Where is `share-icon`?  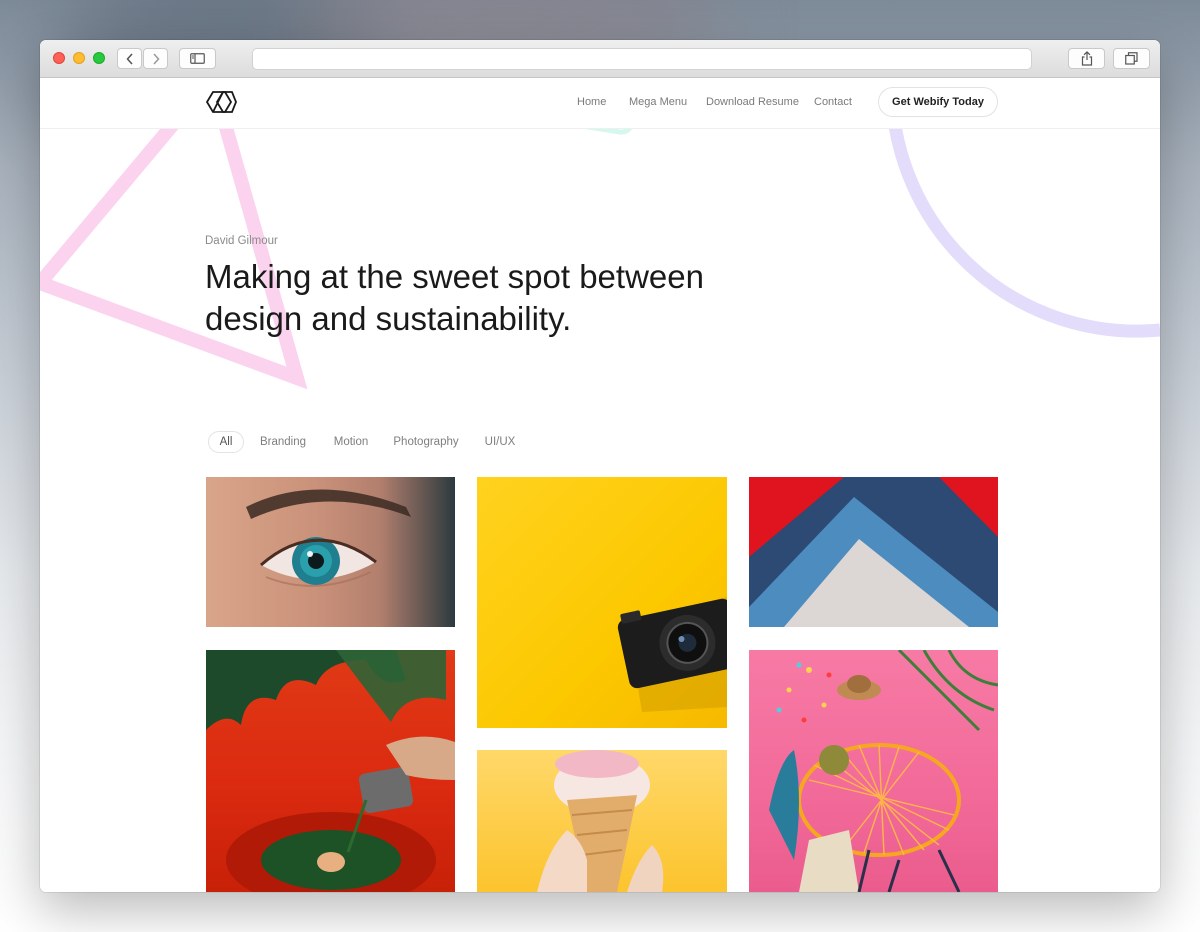 share-icon is located at coordinates (1086, 58).